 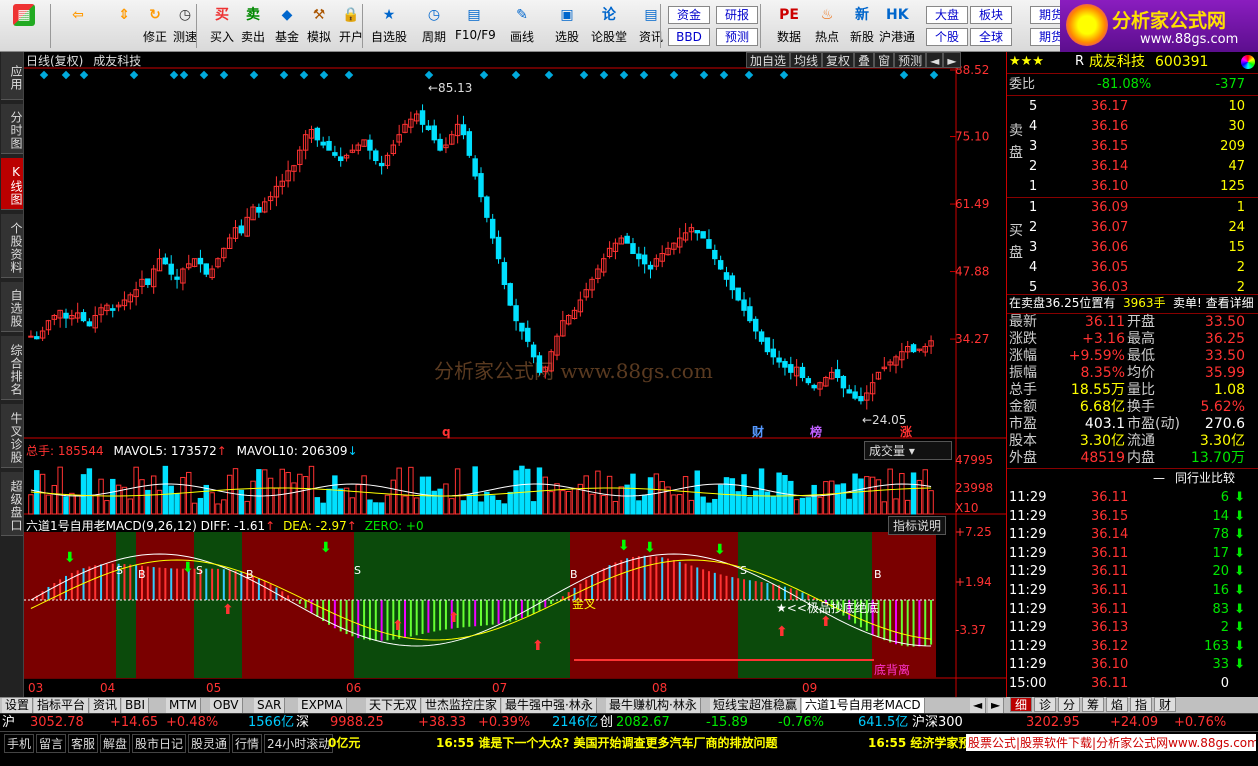 I want to click on back-arrow-button: ⇦, so click(x=78, y=27).